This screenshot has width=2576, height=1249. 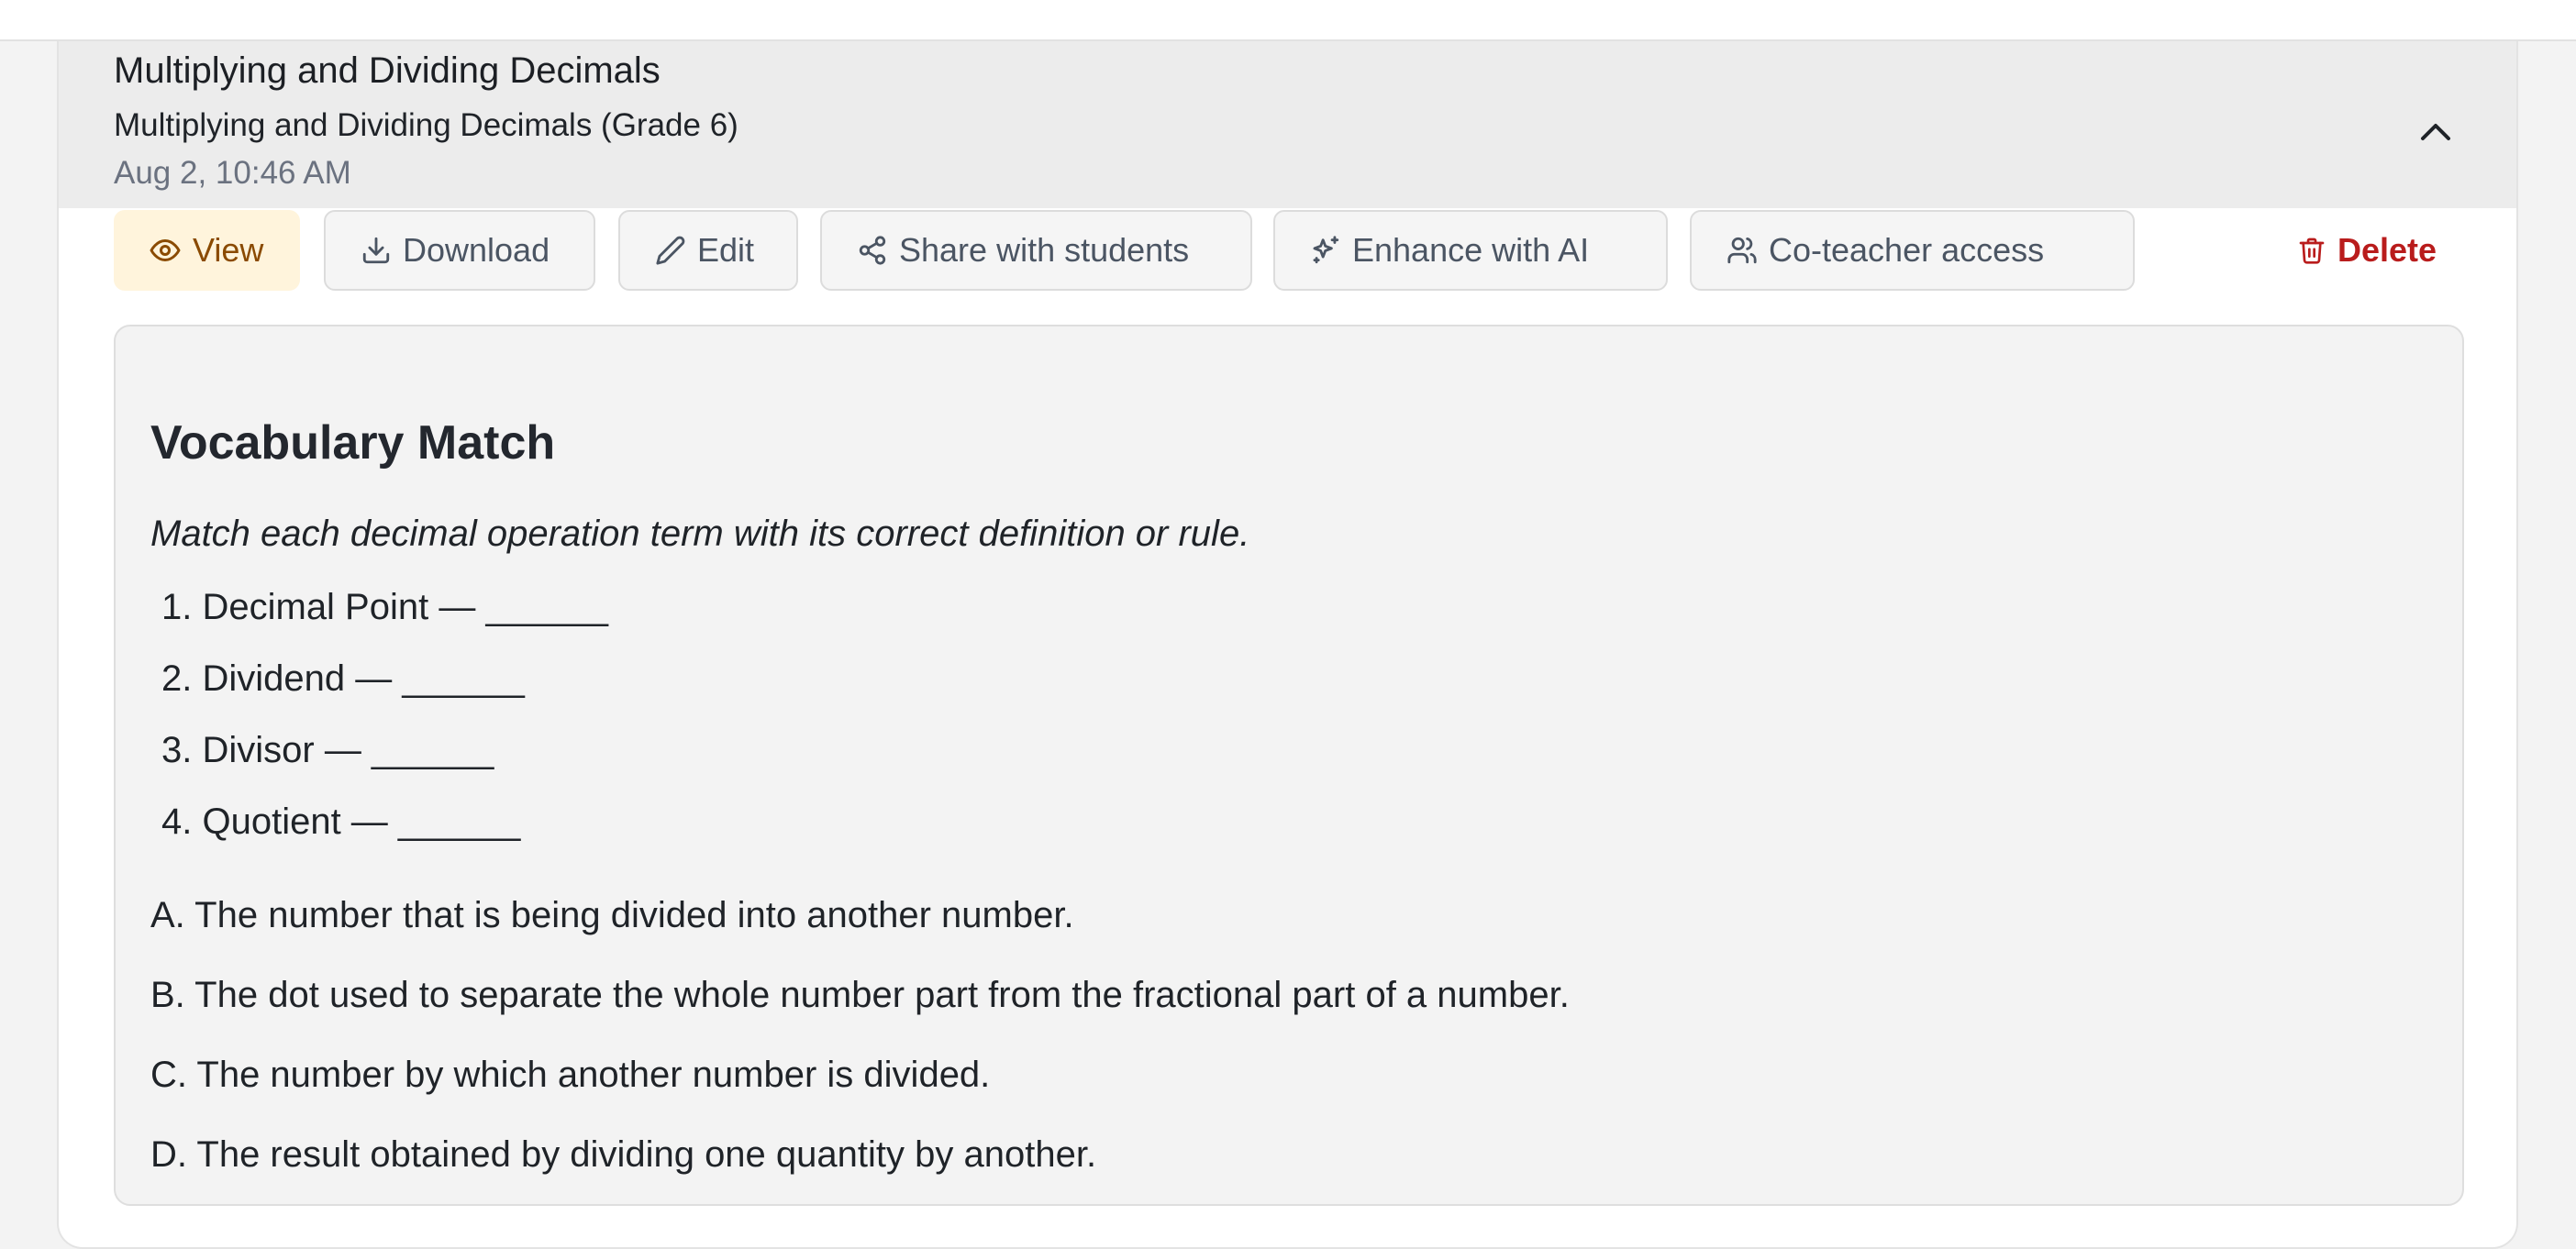 What do you see at coordinates (1044, 250) in the screenshot?
I see `share-with-students-label: Share with students` at bounding box center [1044, 250].